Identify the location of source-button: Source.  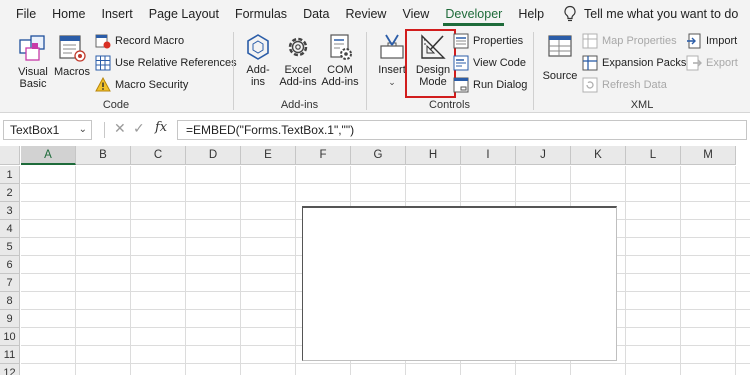
(560, 57).